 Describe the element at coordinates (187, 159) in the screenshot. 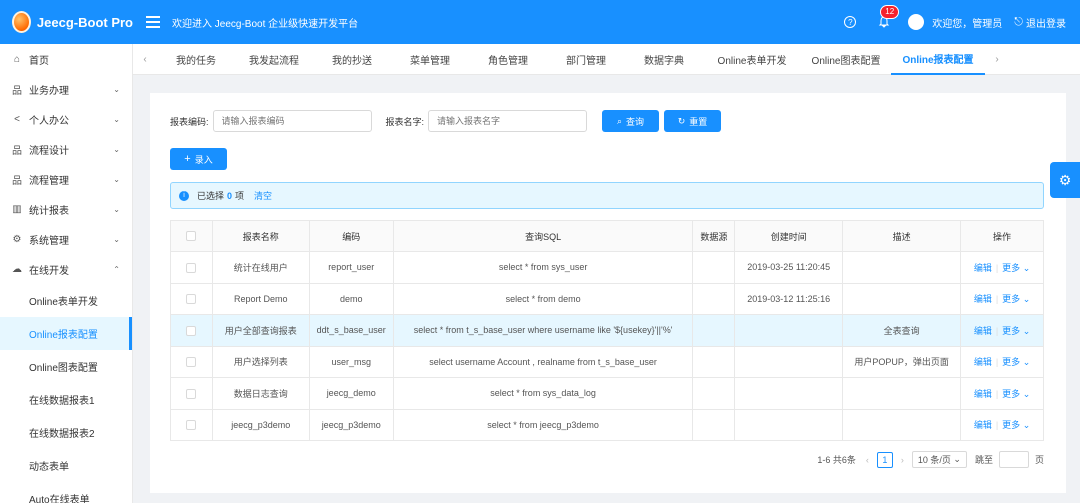

I see `plus-icon: +` at that location.